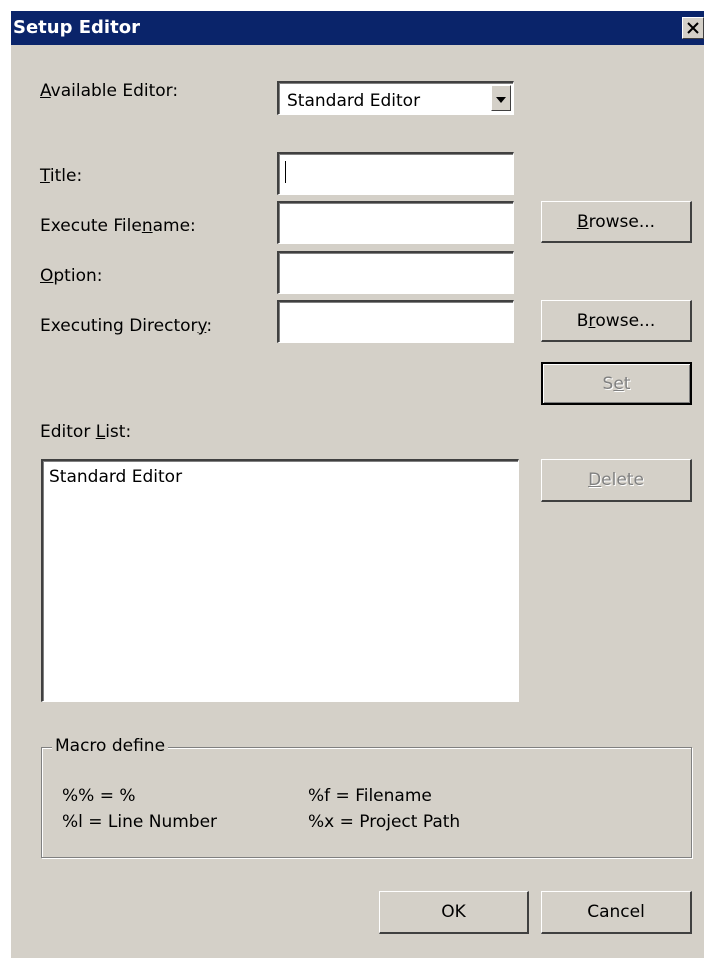 This screenshot has width=704, height=958. I want to click on close-button, so click(693, 28).